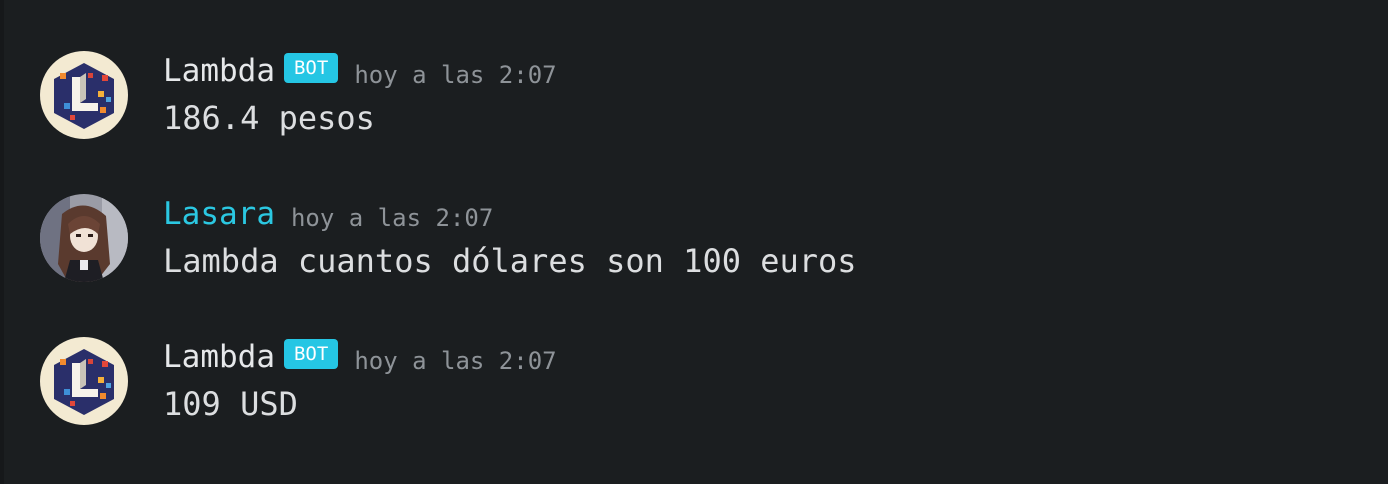  Describe the element at coordinates (84, 238) in the screenshot. I see `anime-girl-avatar-icon` at that location.